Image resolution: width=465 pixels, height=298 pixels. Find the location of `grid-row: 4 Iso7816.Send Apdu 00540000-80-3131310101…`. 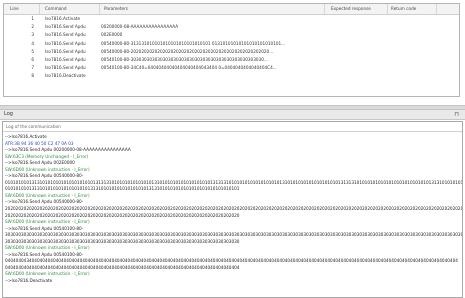

grid-row: 4 Iso7816.Send Apdu 00540000-80-3131310101… is located at coordinates (231, 44).